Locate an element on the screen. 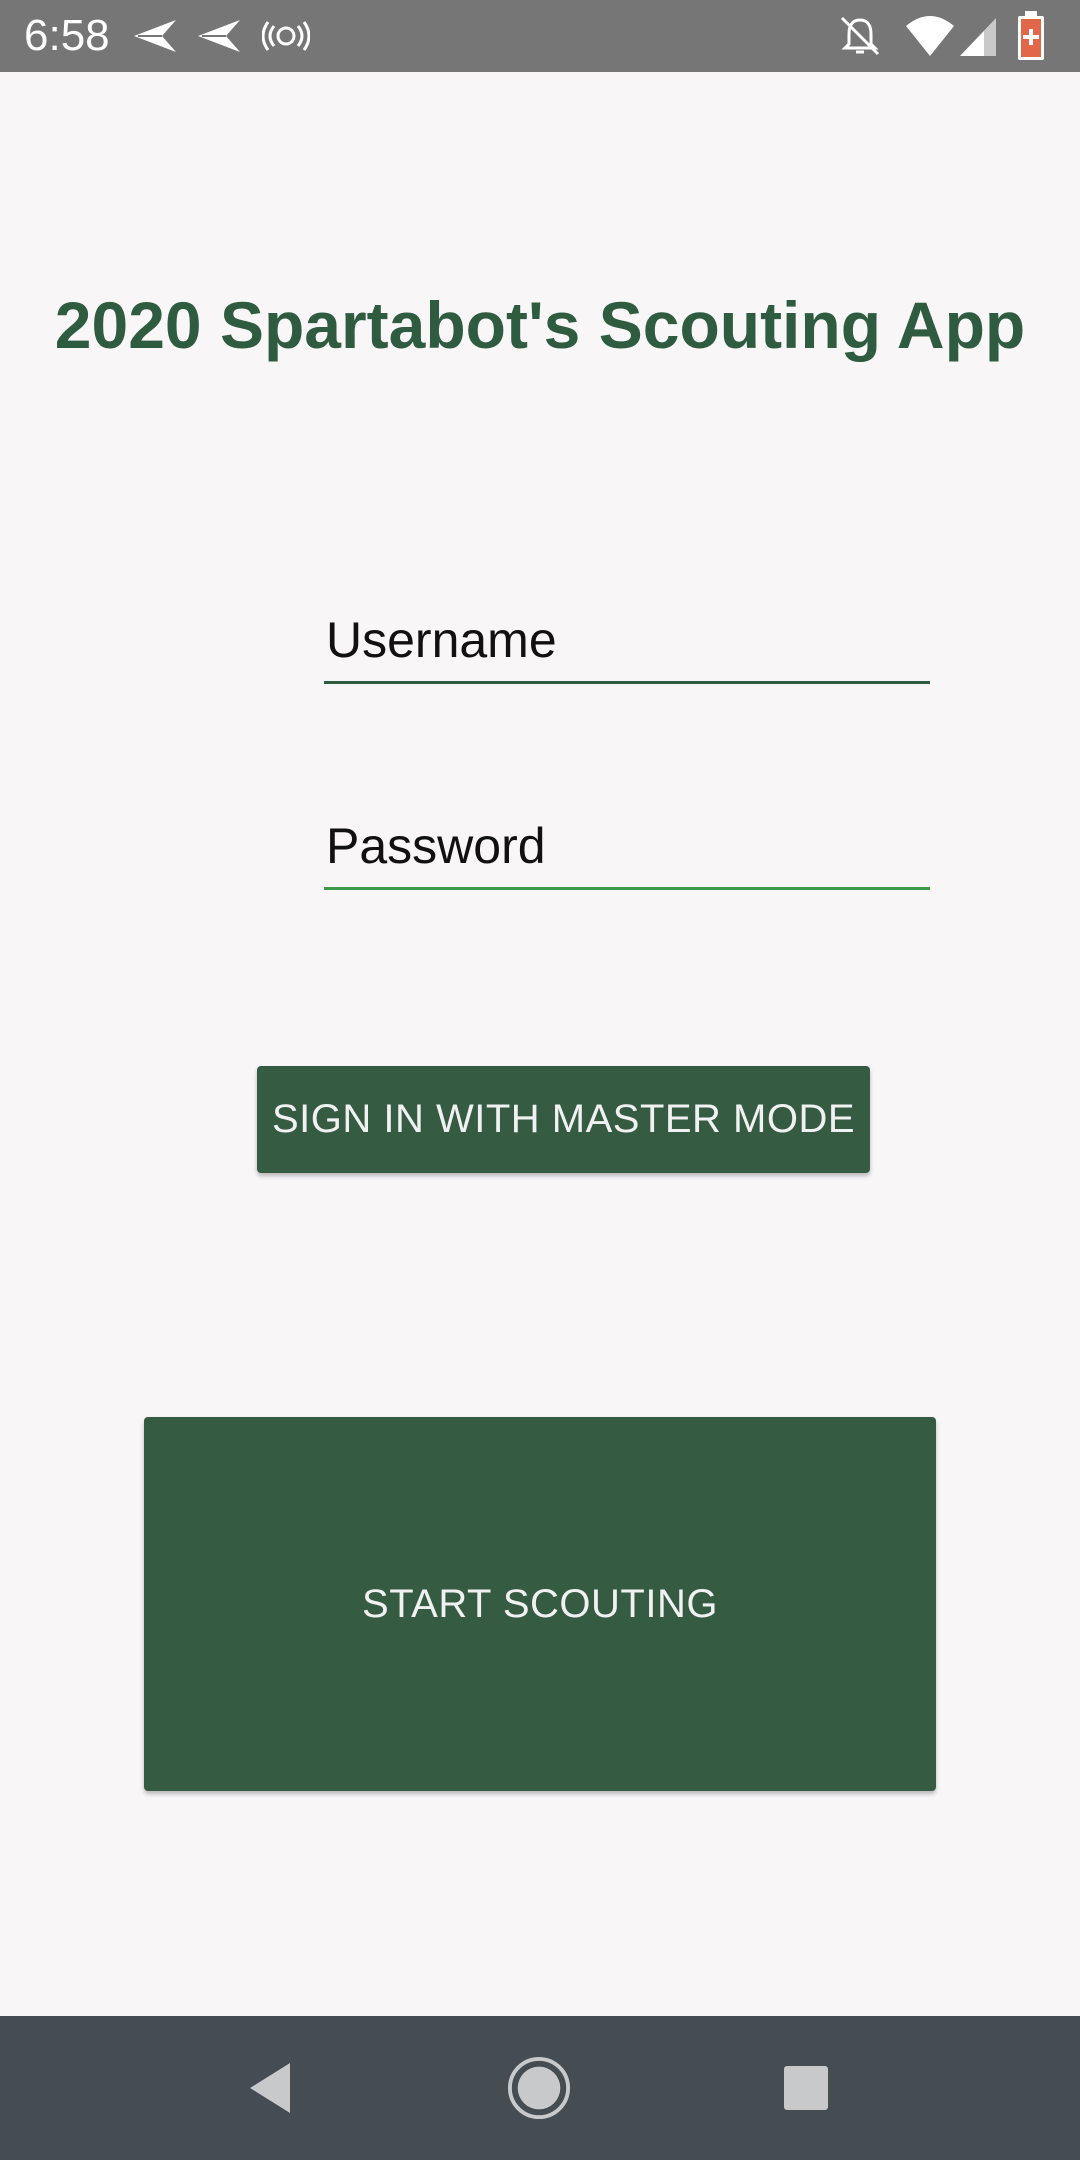  app-title: 2020 Spartabot's Scouting App is located at coordinates (540, 325).